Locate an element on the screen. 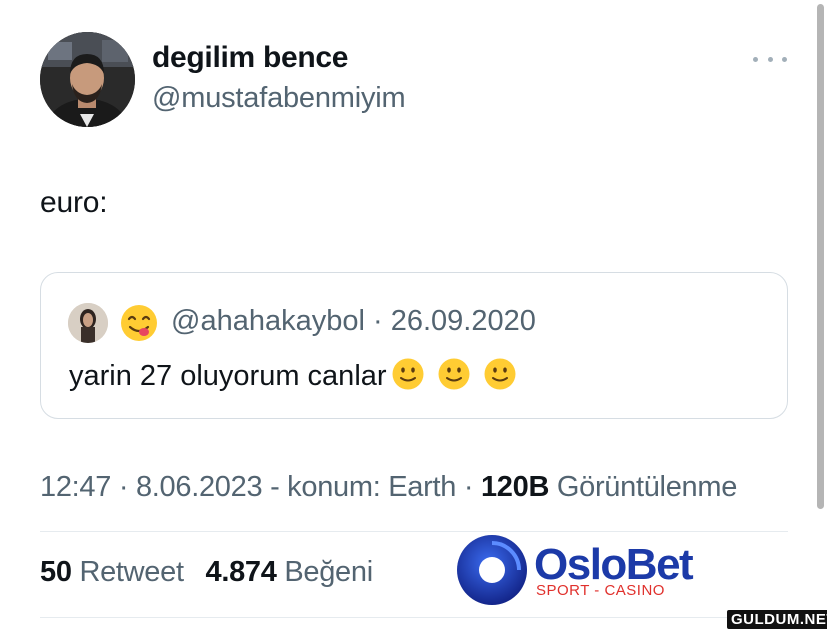 Image resolution: width=827 pixels, height=632 pixels. savoring-face-emoji-icon is located at coordinates (139, 323).